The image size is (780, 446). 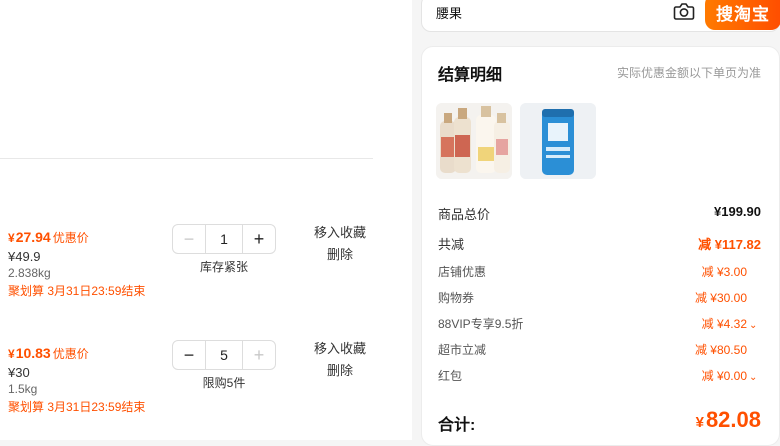 I want to click on line-label: 购物券, so click(x=456, y=298).